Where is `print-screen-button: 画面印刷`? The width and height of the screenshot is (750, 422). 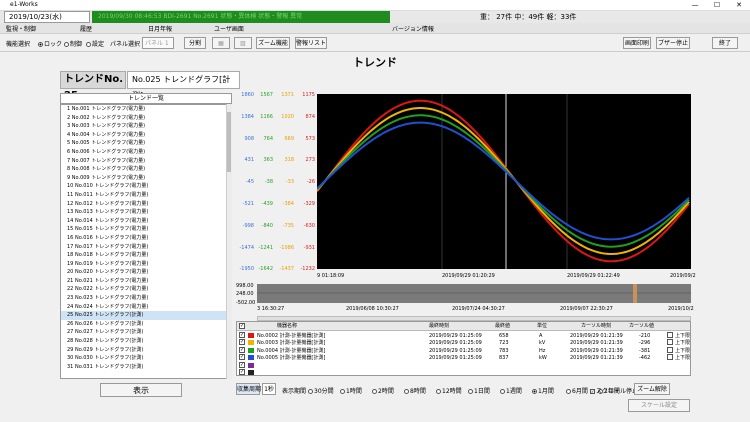
print-screen-button: 画面印刷 is located at coordinates (637, 43).